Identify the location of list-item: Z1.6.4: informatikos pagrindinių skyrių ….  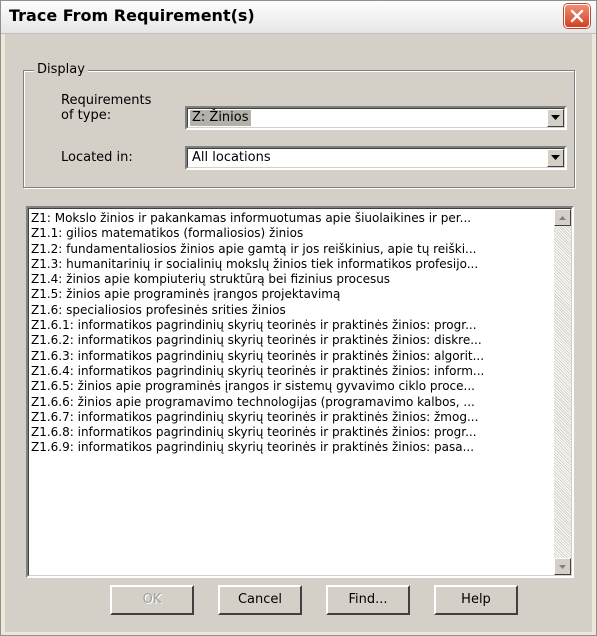
(291, 371).